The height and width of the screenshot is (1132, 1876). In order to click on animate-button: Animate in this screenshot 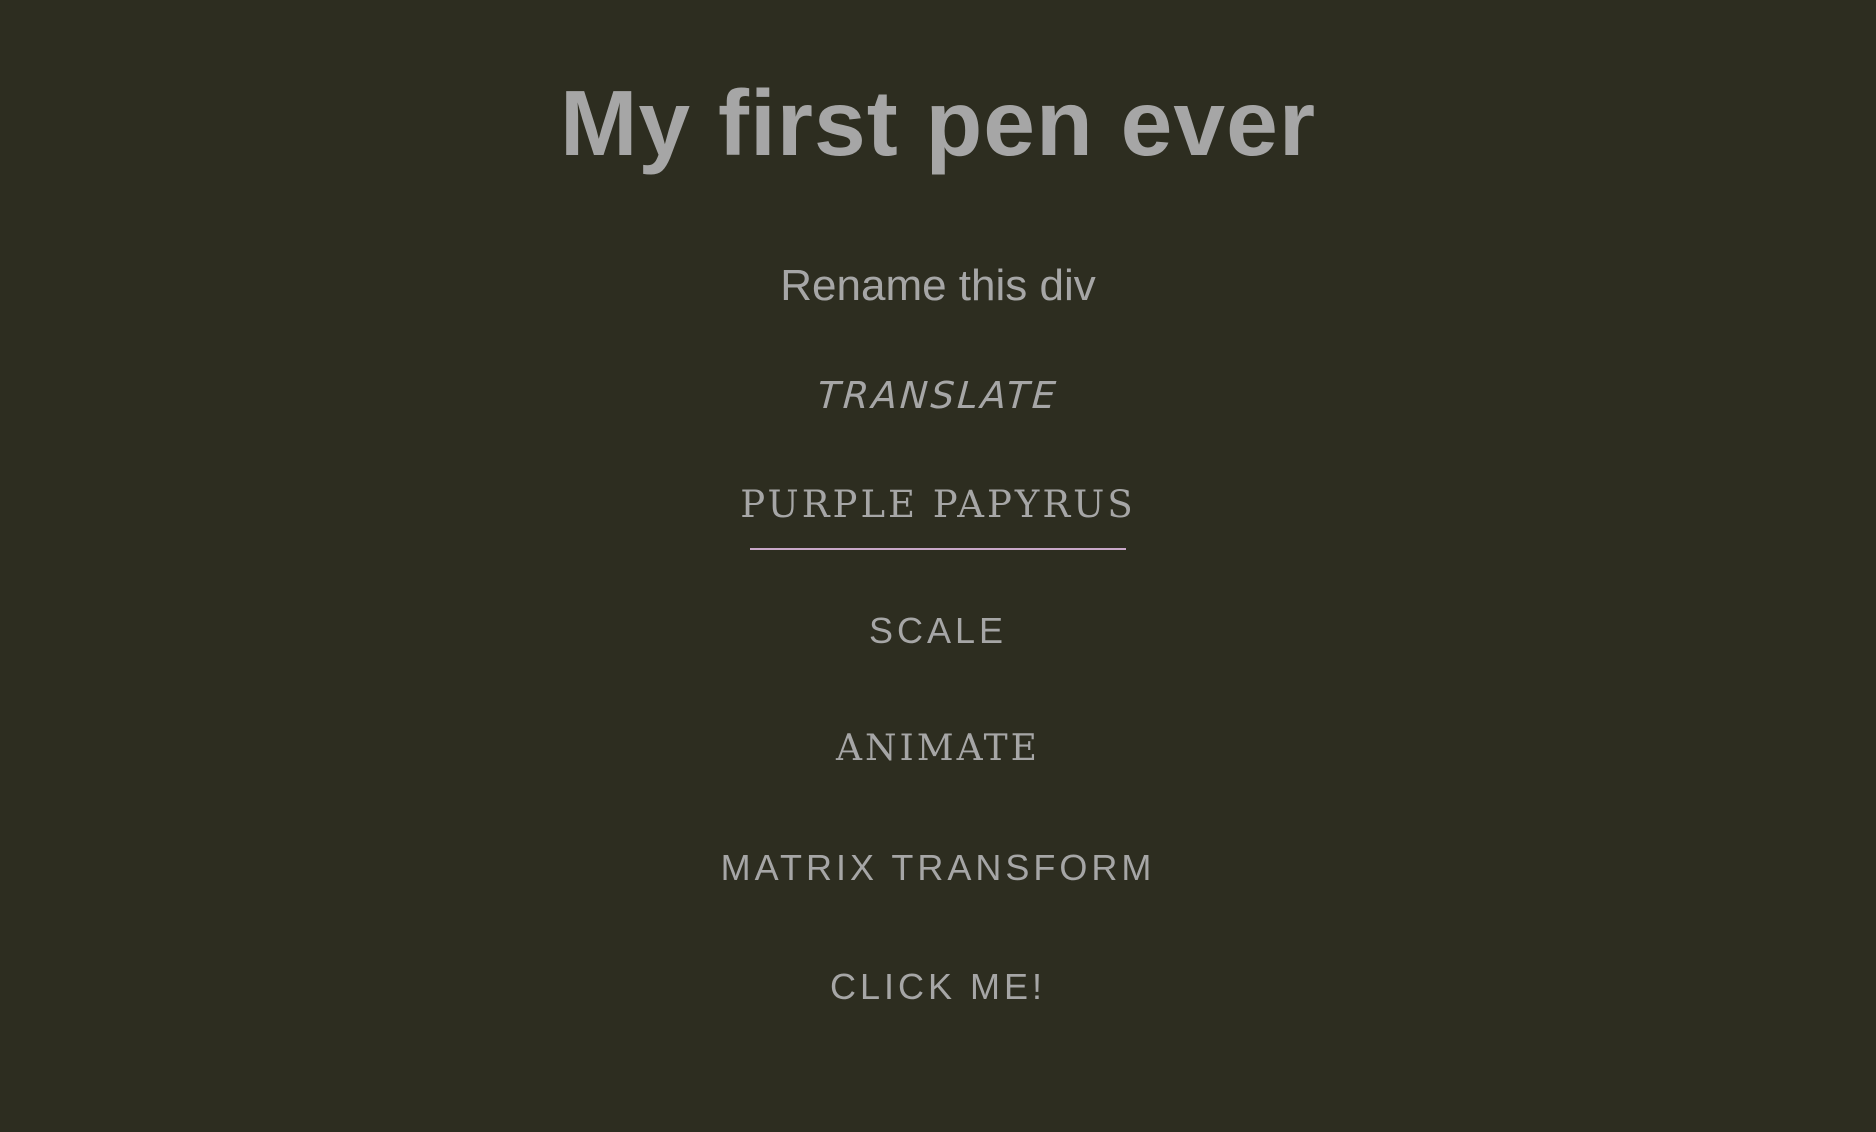, I will do `click(938, 749)`.